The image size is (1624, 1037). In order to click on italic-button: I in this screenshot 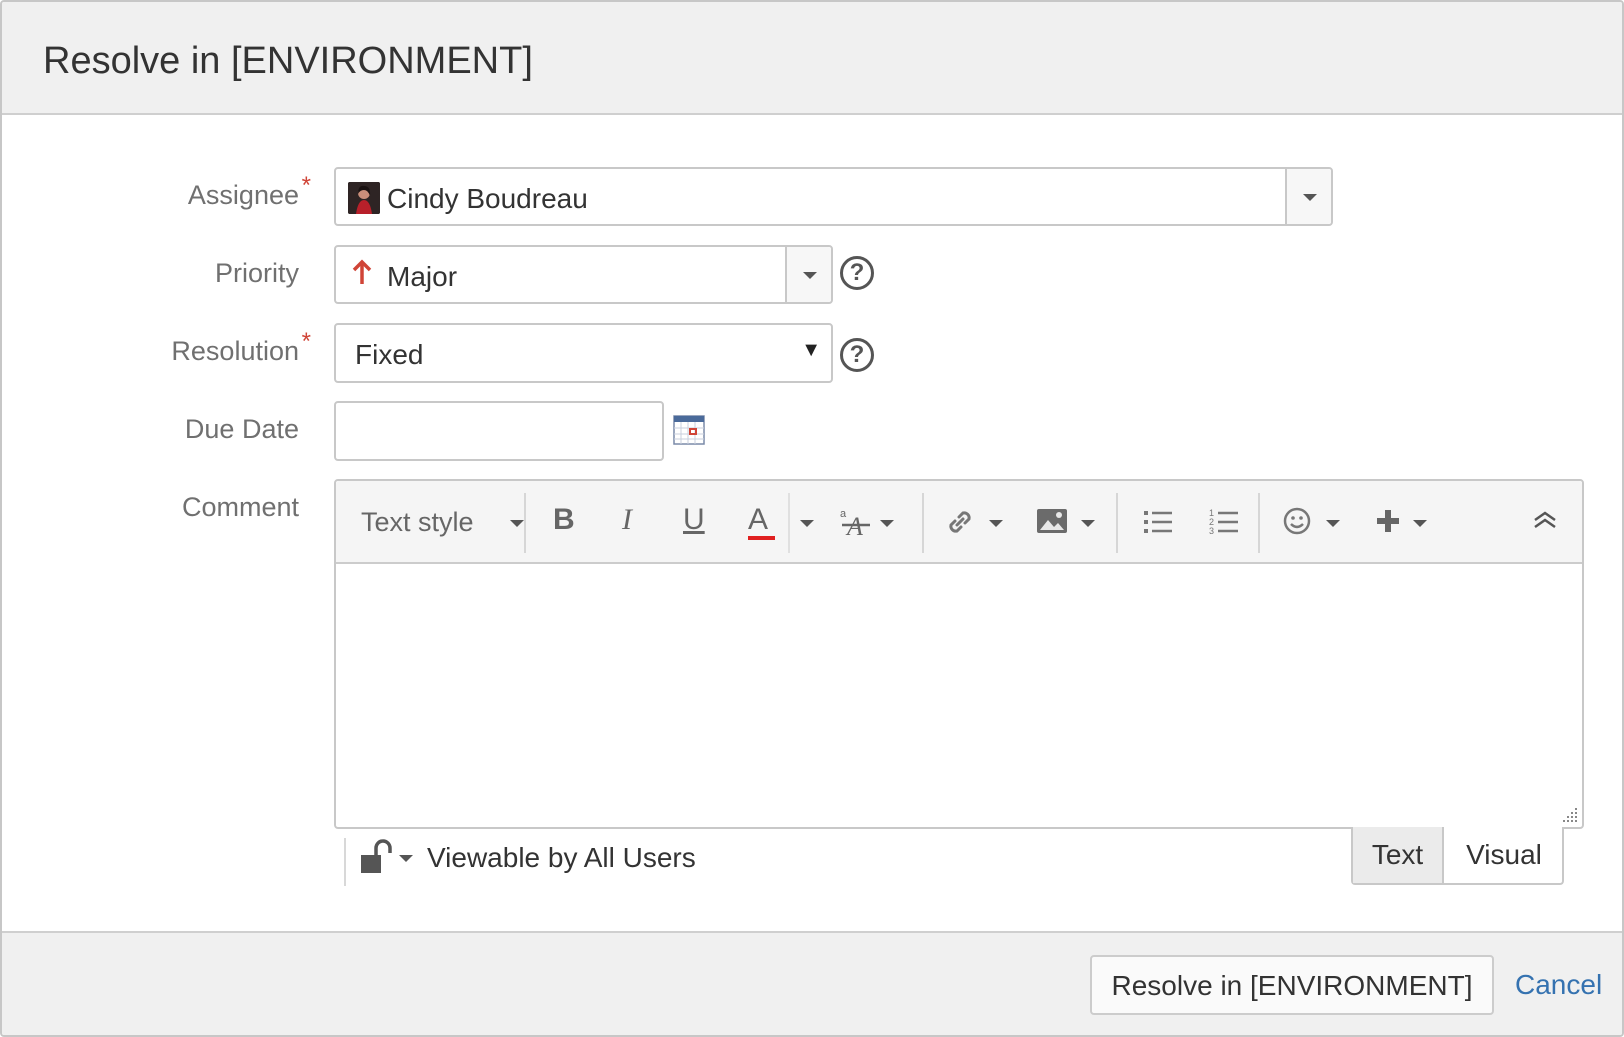, I will do `click(629, 522)`.